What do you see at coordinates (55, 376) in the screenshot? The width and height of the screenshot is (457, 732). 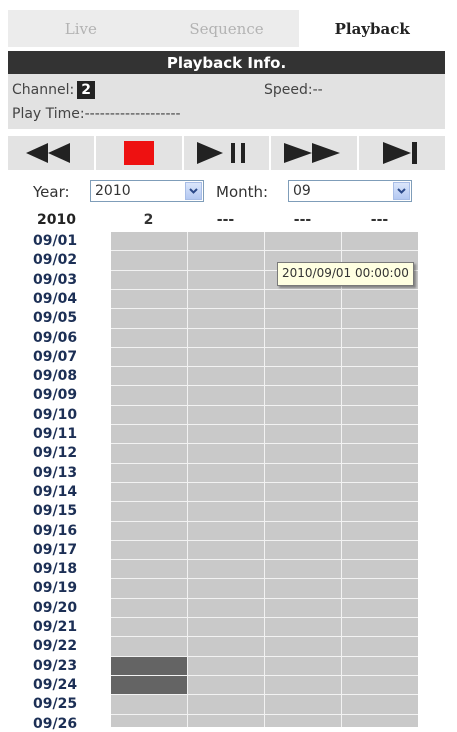 I see `day-label: 09/08` at bounding box center [55, 376].